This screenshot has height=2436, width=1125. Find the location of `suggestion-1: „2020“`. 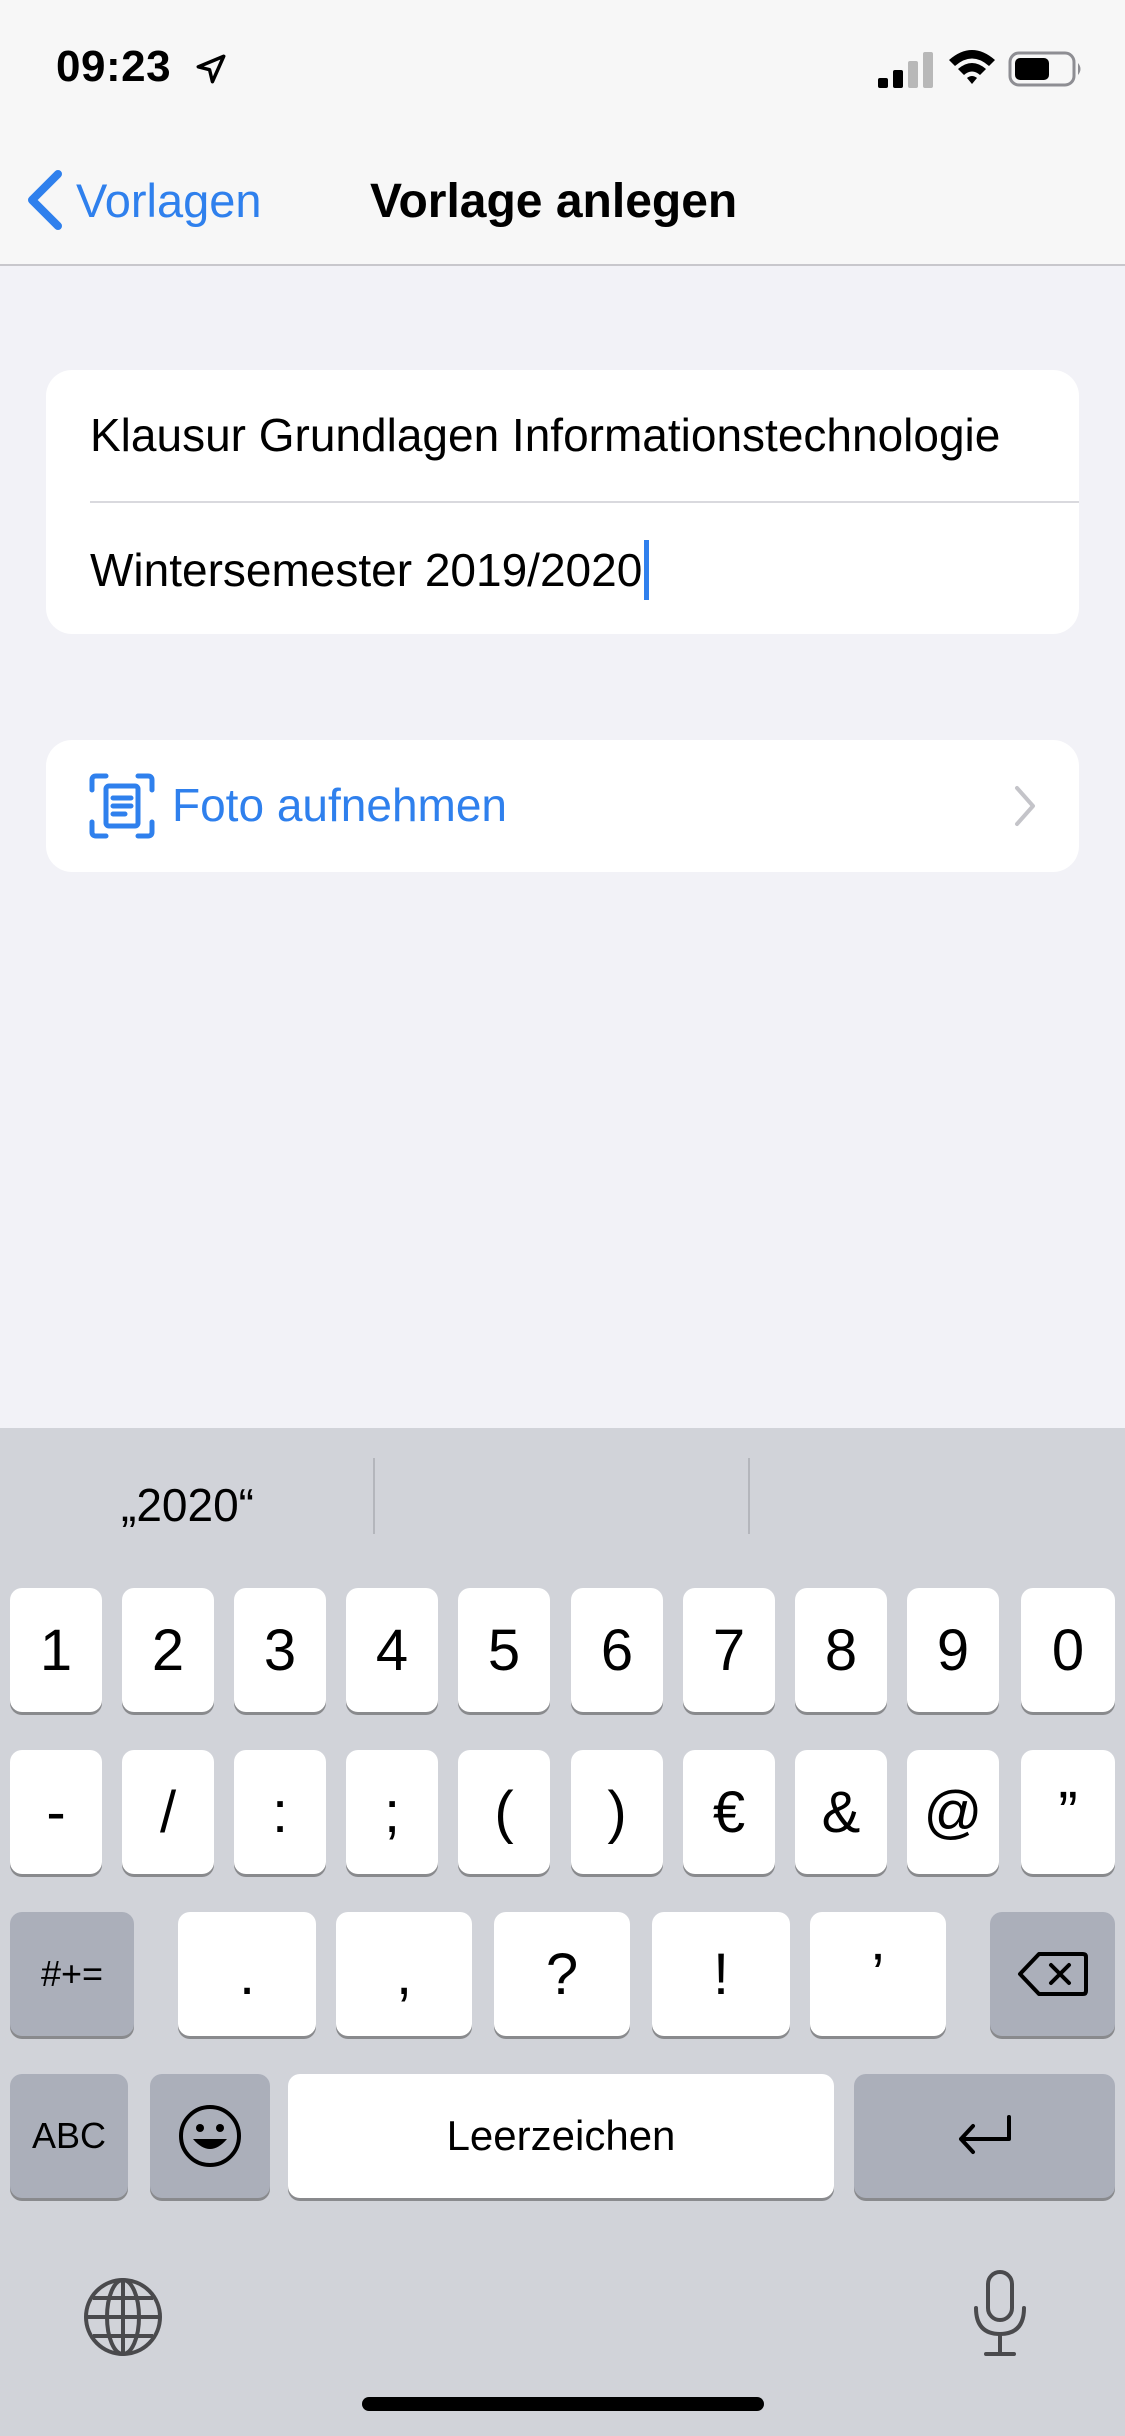

suggestion-1: „2020“ is located at coordinates (187, 1505).